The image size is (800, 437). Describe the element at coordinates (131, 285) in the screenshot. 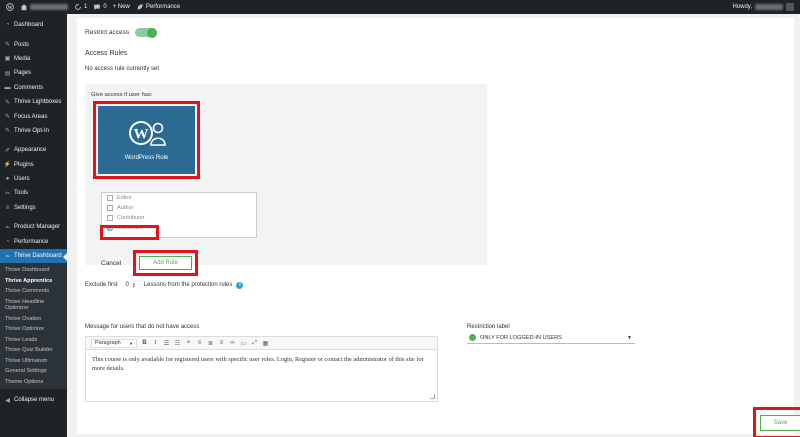

I see `exclude-count-stepper: 0 ▲ ▼` at that location.